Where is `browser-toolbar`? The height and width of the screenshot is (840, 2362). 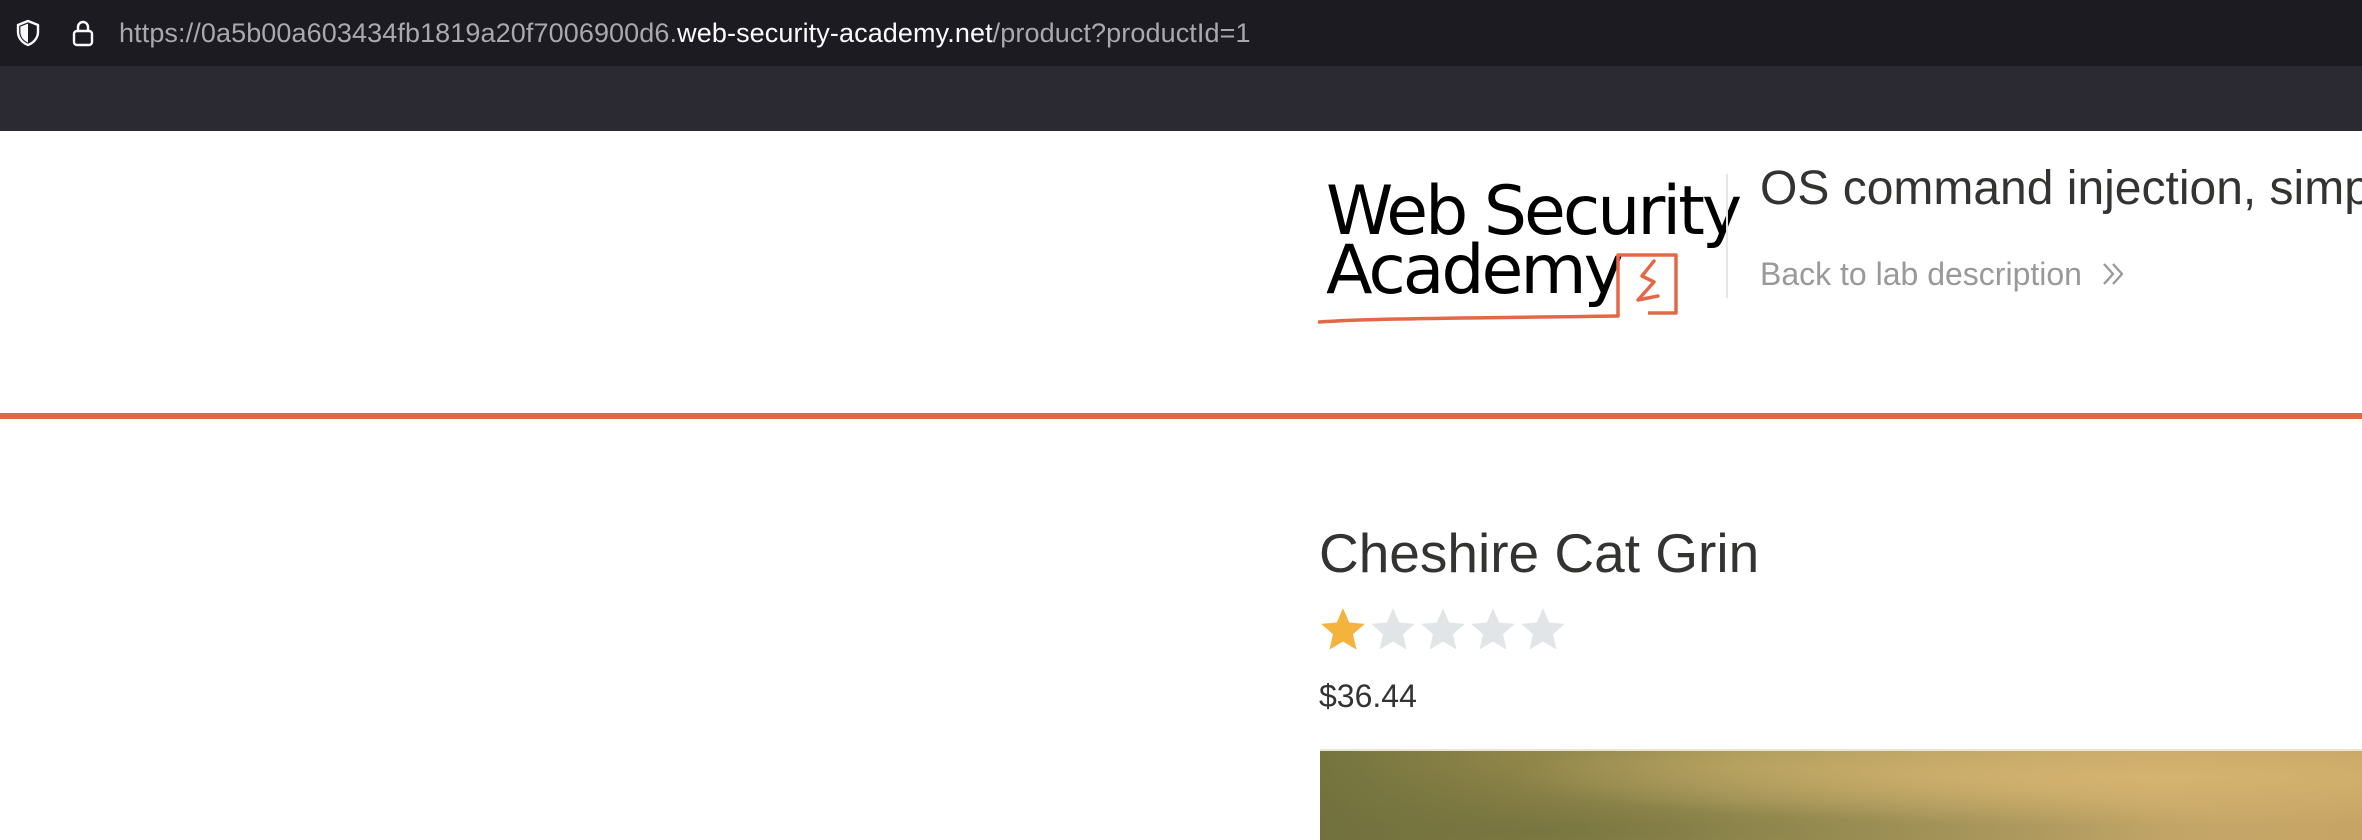
browser-toolbar is located at coordinates (1181, 98).